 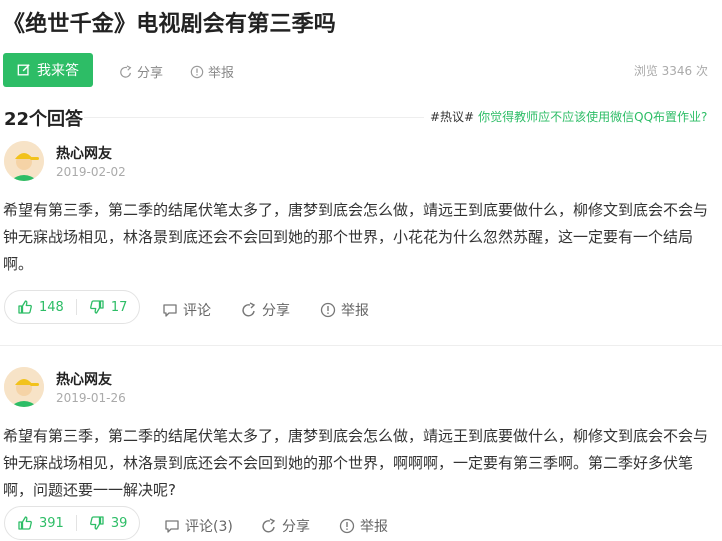 What do you see at coordinates (23, 70) in the screenshot?
I see `edit-icon` at bounding box center [23, 70].